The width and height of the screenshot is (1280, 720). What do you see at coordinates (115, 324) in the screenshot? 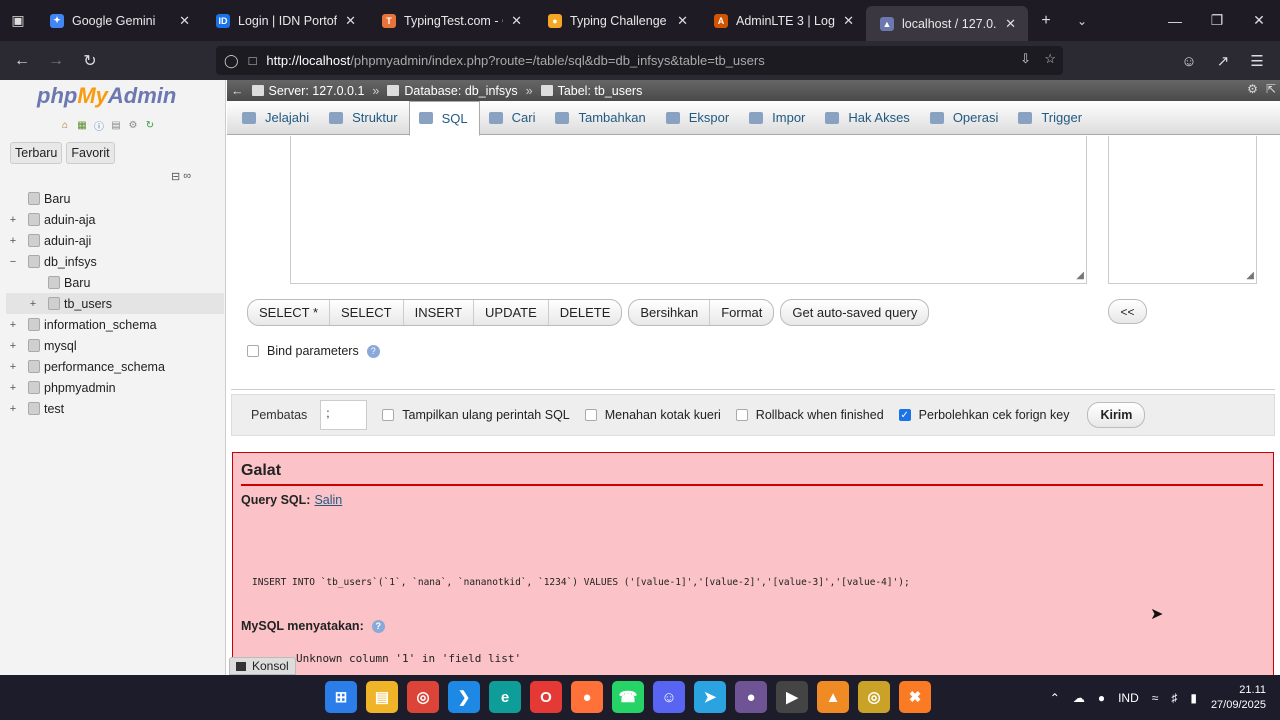
I see `tree-item: + information_schema` at bounding box center [115, 324].